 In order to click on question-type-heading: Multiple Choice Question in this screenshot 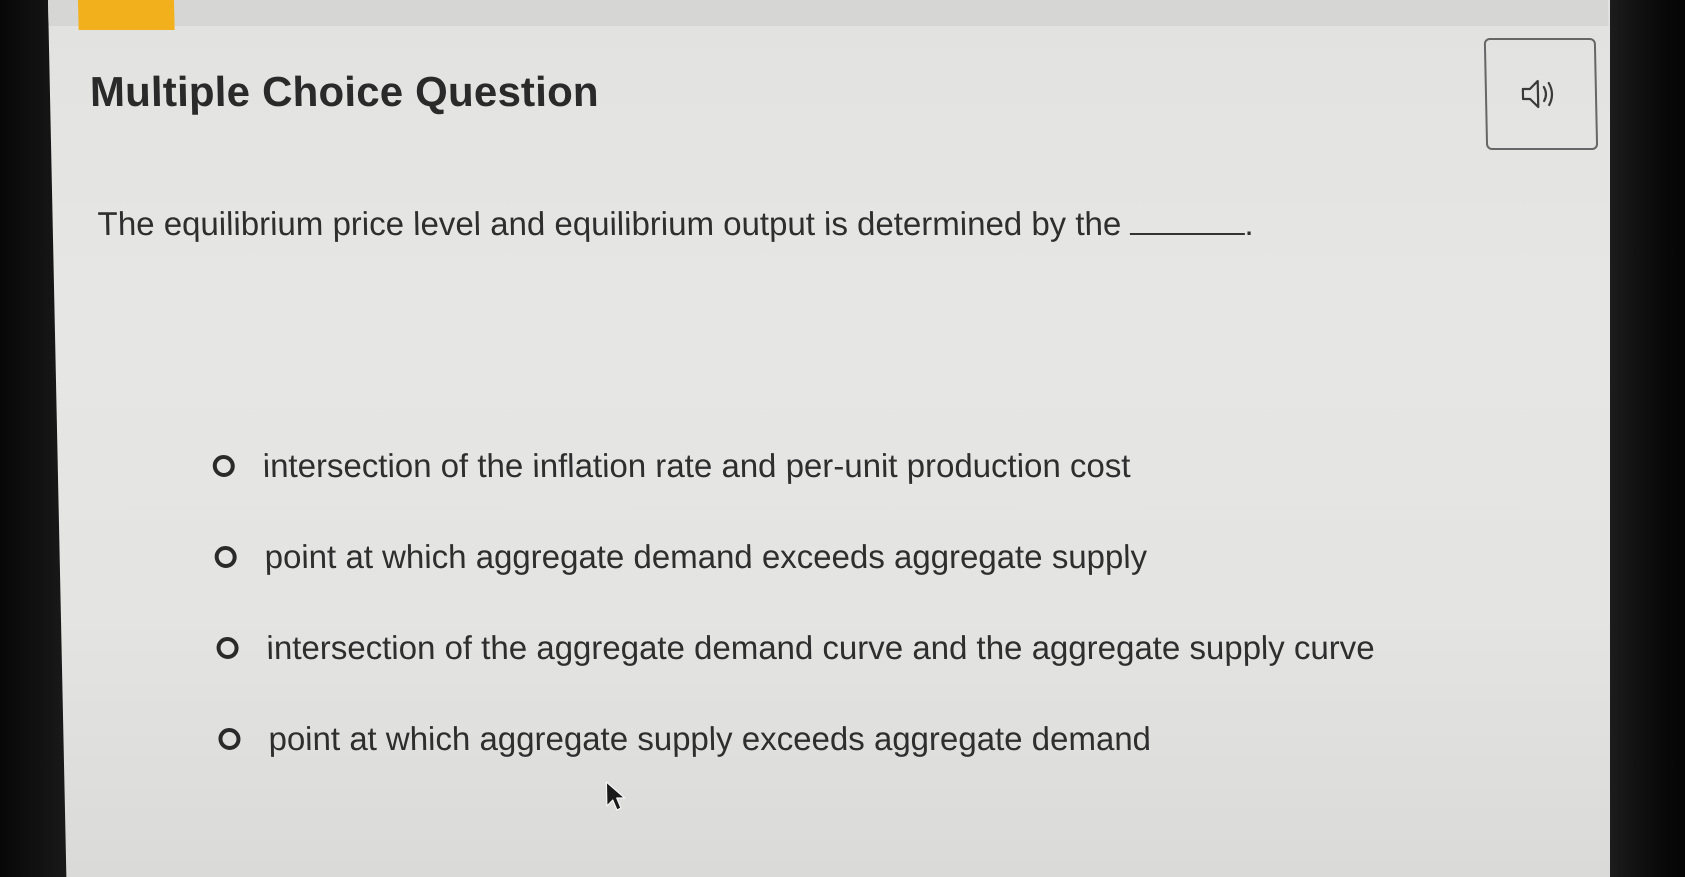, I will do `click(344, 91)`.